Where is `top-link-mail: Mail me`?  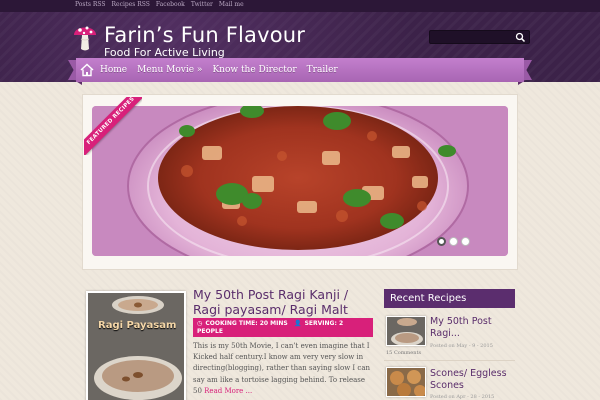 top-link-mail: Mail me is located at coordinates (231, 4).